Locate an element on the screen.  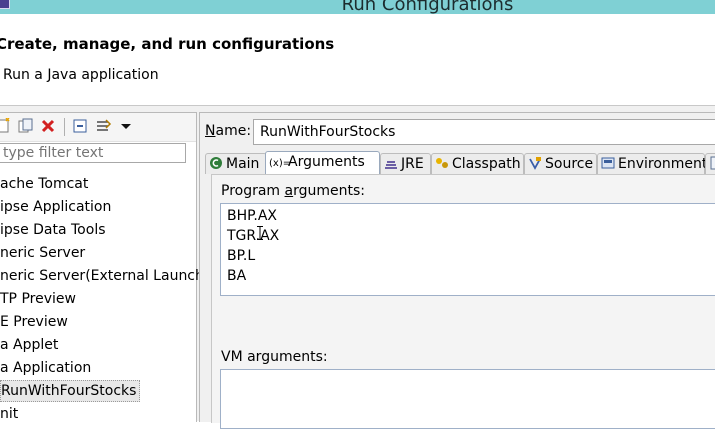
tab-jre: JRE is located at coordinates (405, 163).